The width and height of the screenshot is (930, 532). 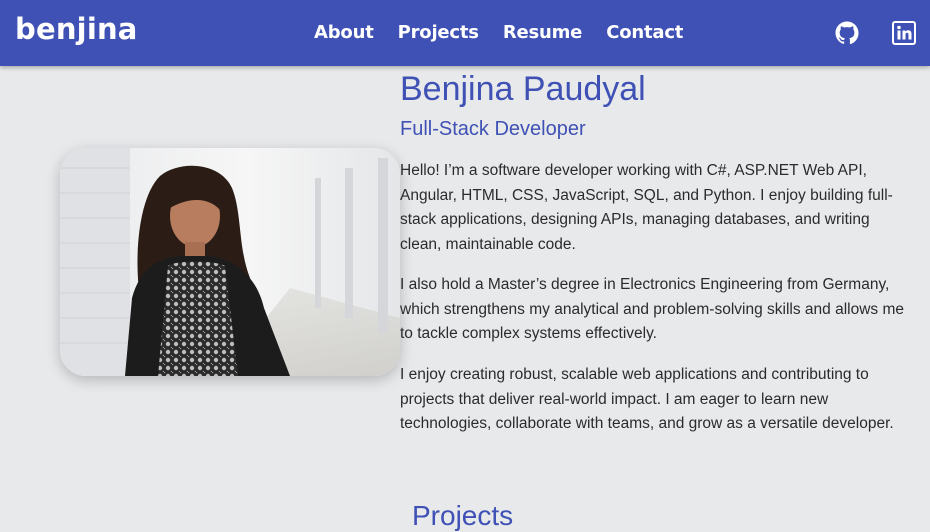 What do you see at coordinates (847, 33) in the screenshot?
I see `github-icon` at bounding box center [847, 33].